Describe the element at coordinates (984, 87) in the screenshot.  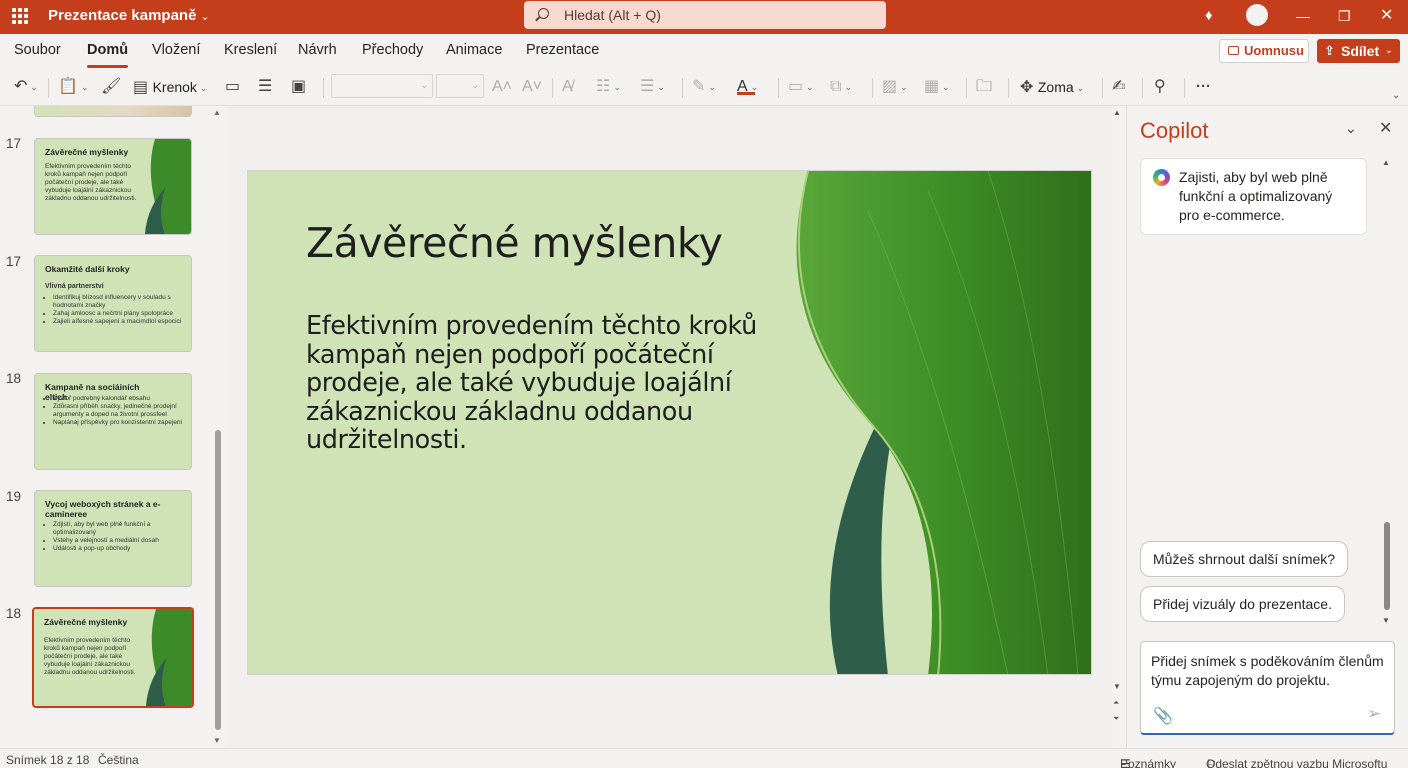
I see `designer-icon: 🗀` at that location.